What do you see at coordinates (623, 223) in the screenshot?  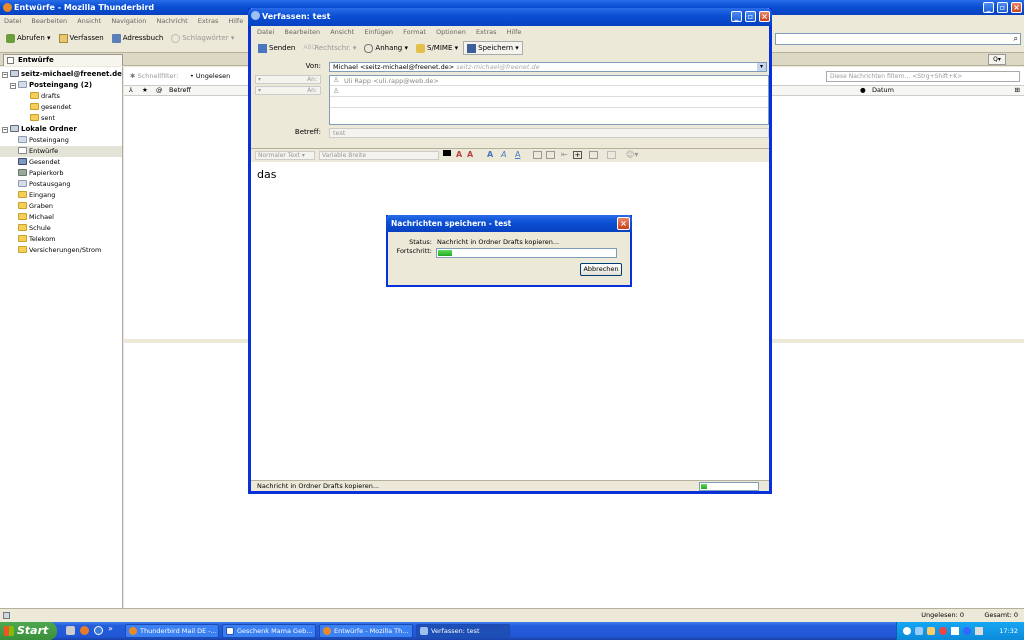 I see `dialog-close-button: ×` at bounding box center [623, 223].